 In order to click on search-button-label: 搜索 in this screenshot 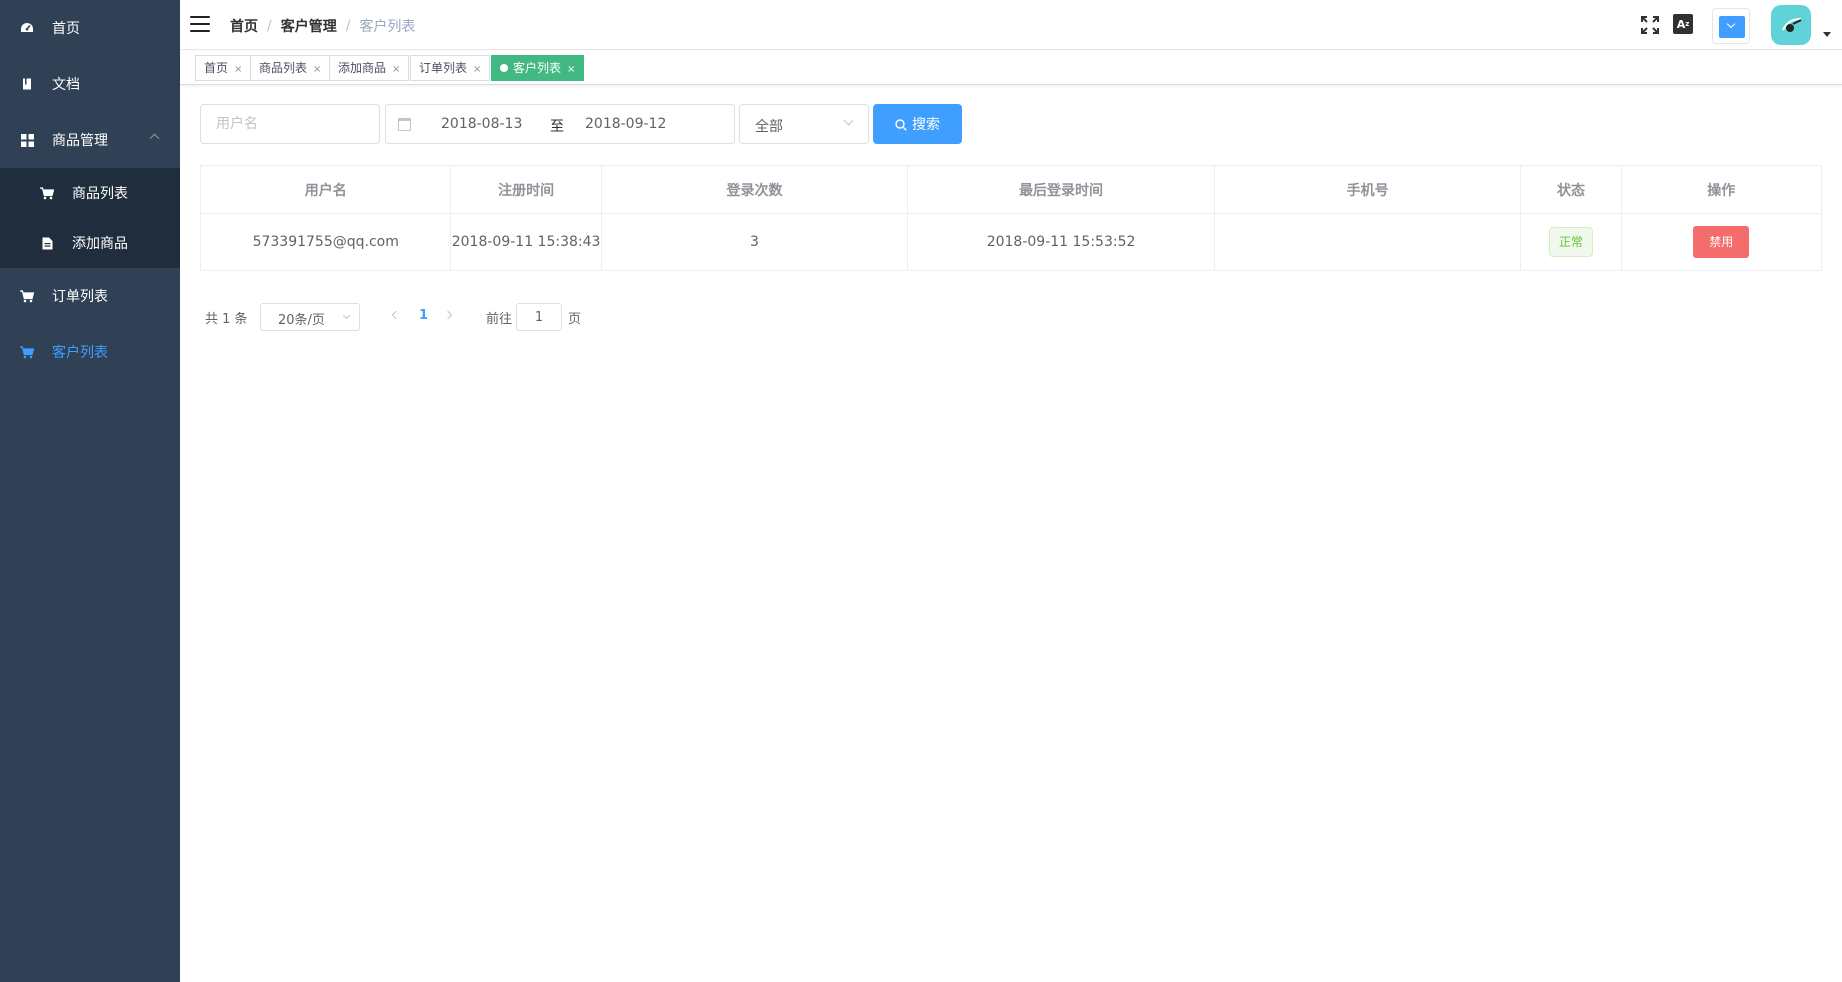, I will do `click(926, 124)`.